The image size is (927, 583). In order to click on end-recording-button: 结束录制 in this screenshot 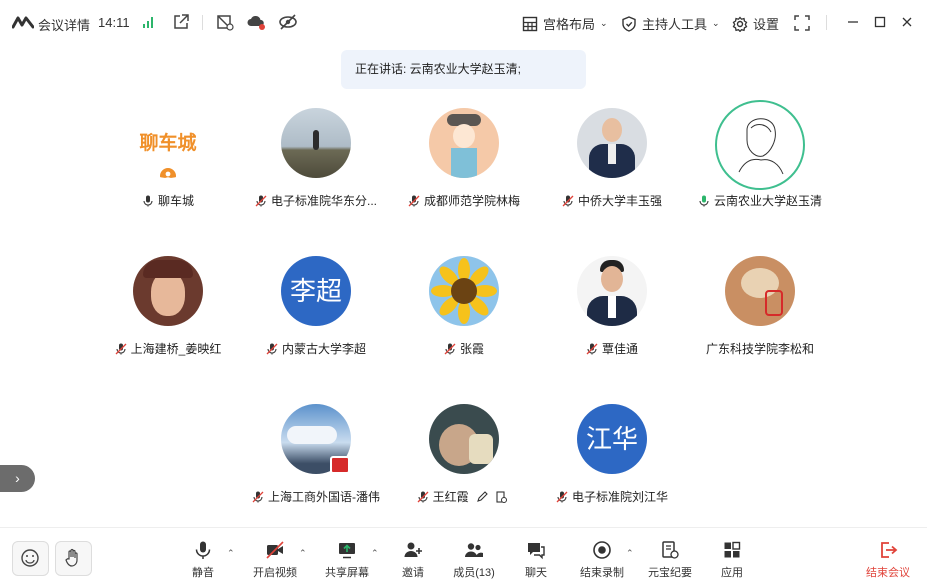, I will do `click(602, 560)`.